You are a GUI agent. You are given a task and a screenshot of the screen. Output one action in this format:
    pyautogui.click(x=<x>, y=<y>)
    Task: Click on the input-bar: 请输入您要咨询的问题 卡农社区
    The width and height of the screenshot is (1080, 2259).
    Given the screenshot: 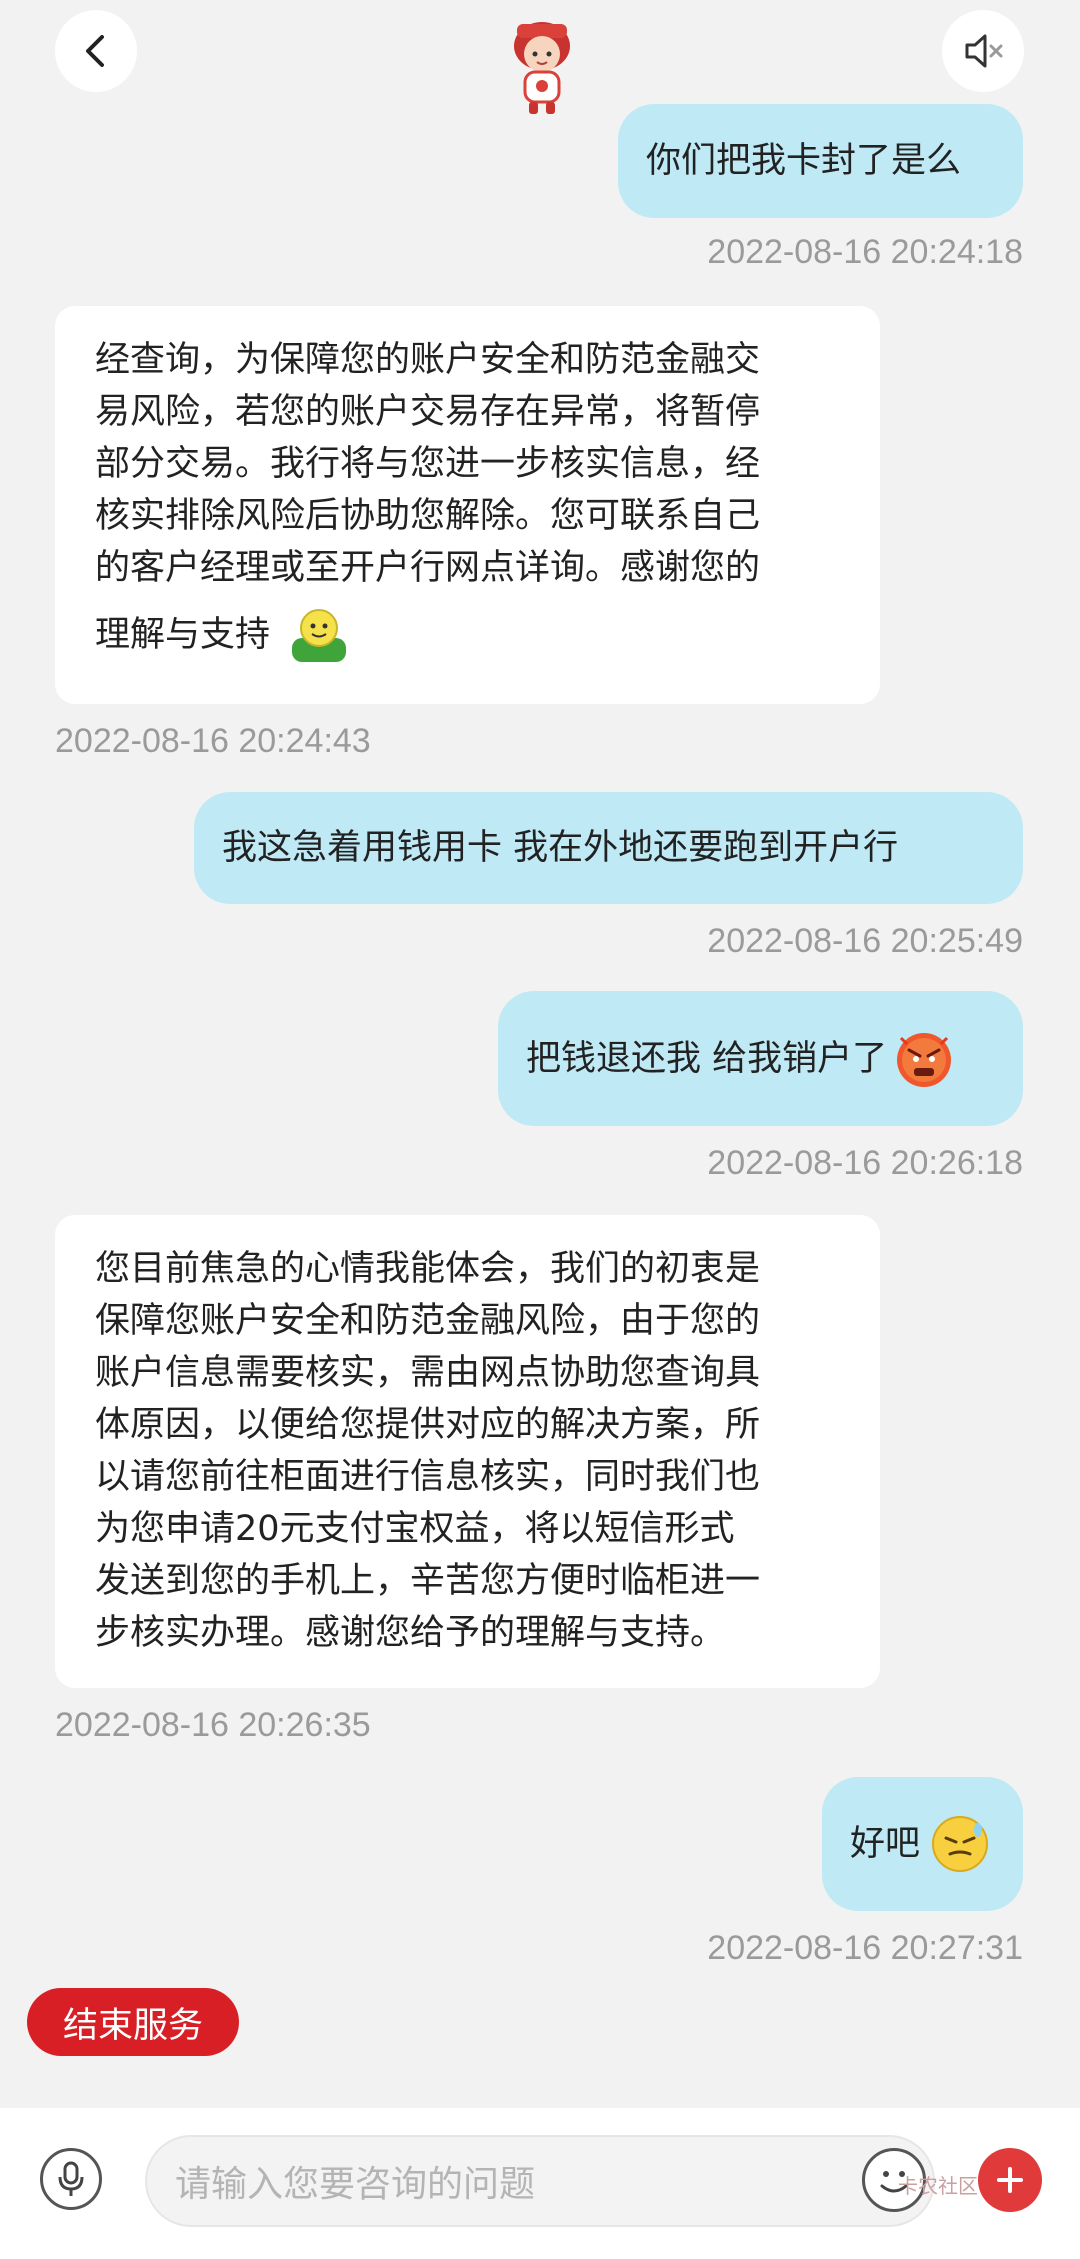 What is the action you would take?
    pyautogui.click(x=540, y=2183)
    